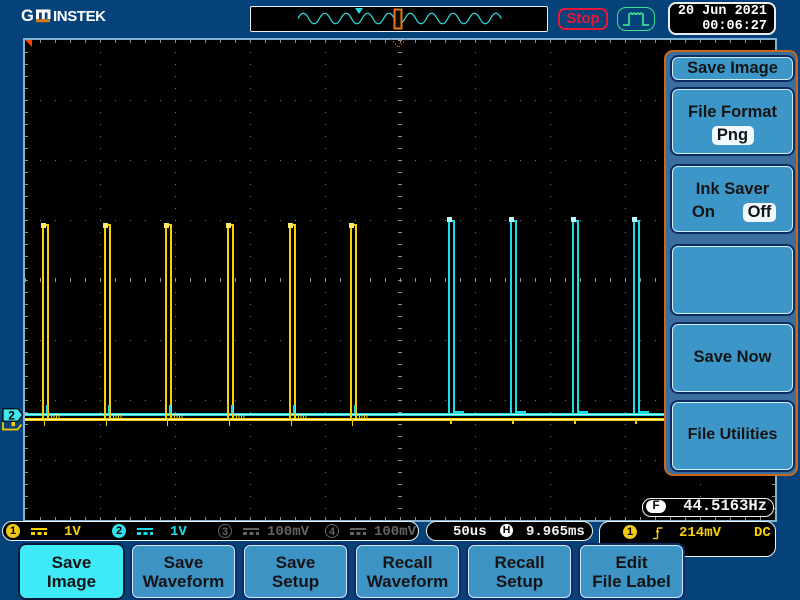  What do you see at coordinates (27, 16) in the screenshot?
I see `svg-text: G` at bounding box center [27, 16].